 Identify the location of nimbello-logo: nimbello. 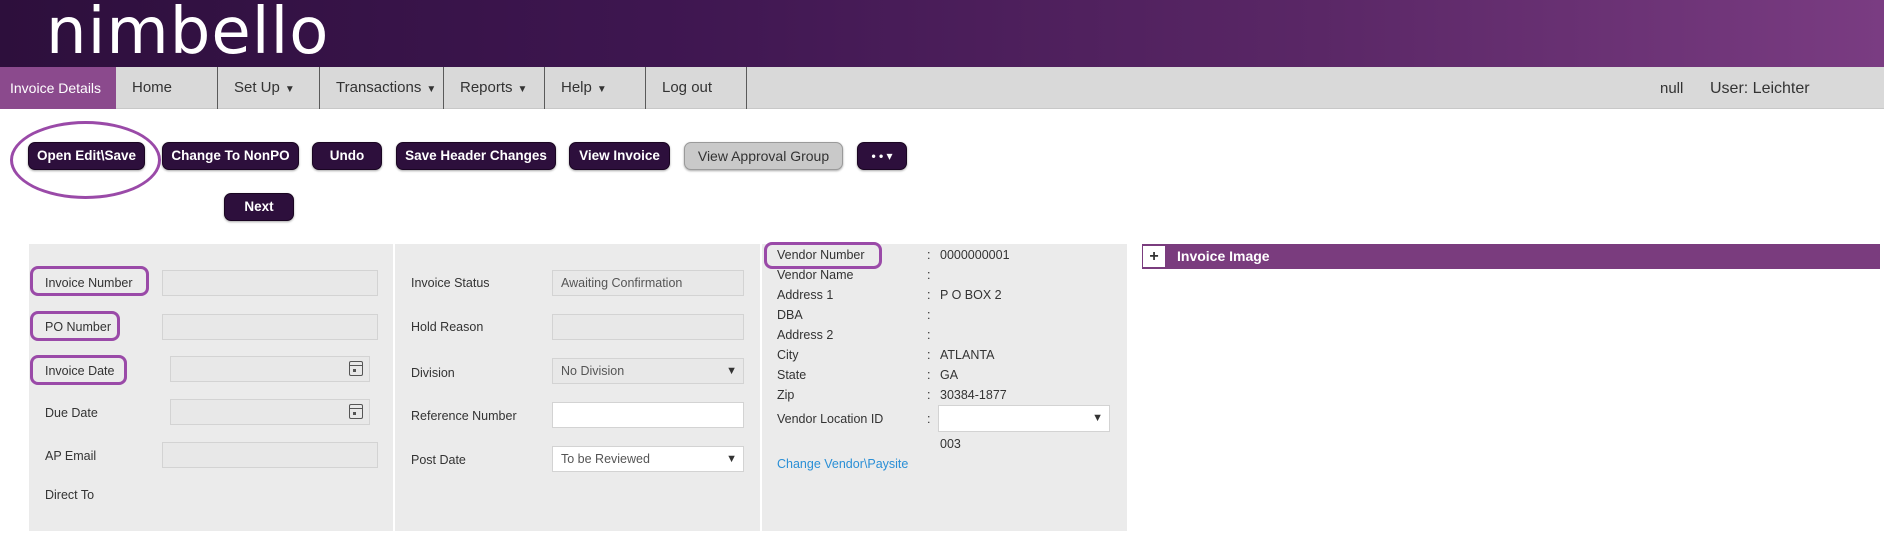
(187, 35).